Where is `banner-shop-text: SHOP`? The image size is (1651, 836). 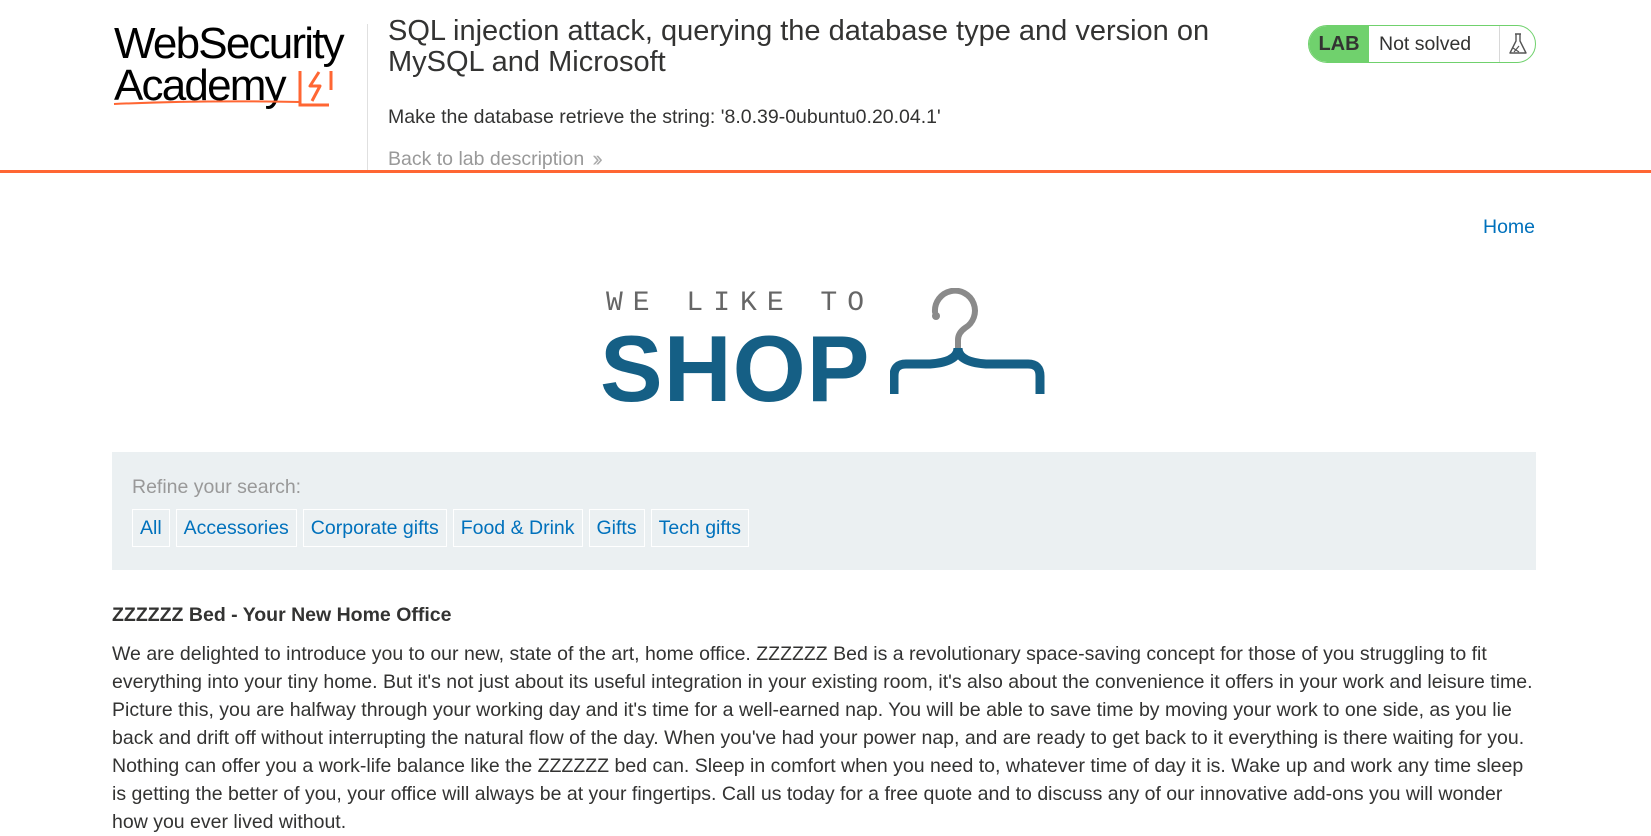
banner-shop-text: SHOP is located at coordinates (735, 368).